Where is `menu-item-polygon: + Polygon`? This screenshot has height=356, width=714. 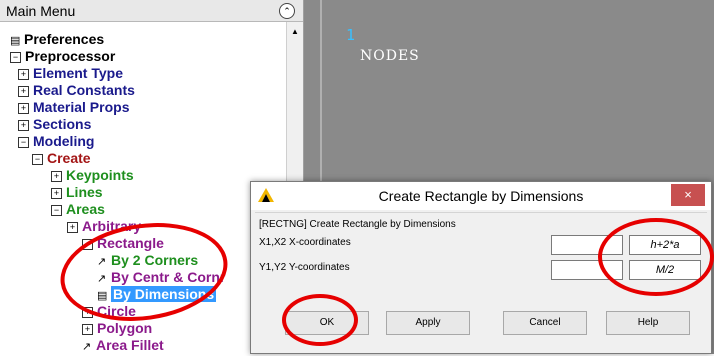
menu-item-polygon: + Polygon is located at coordinates (117, 328).